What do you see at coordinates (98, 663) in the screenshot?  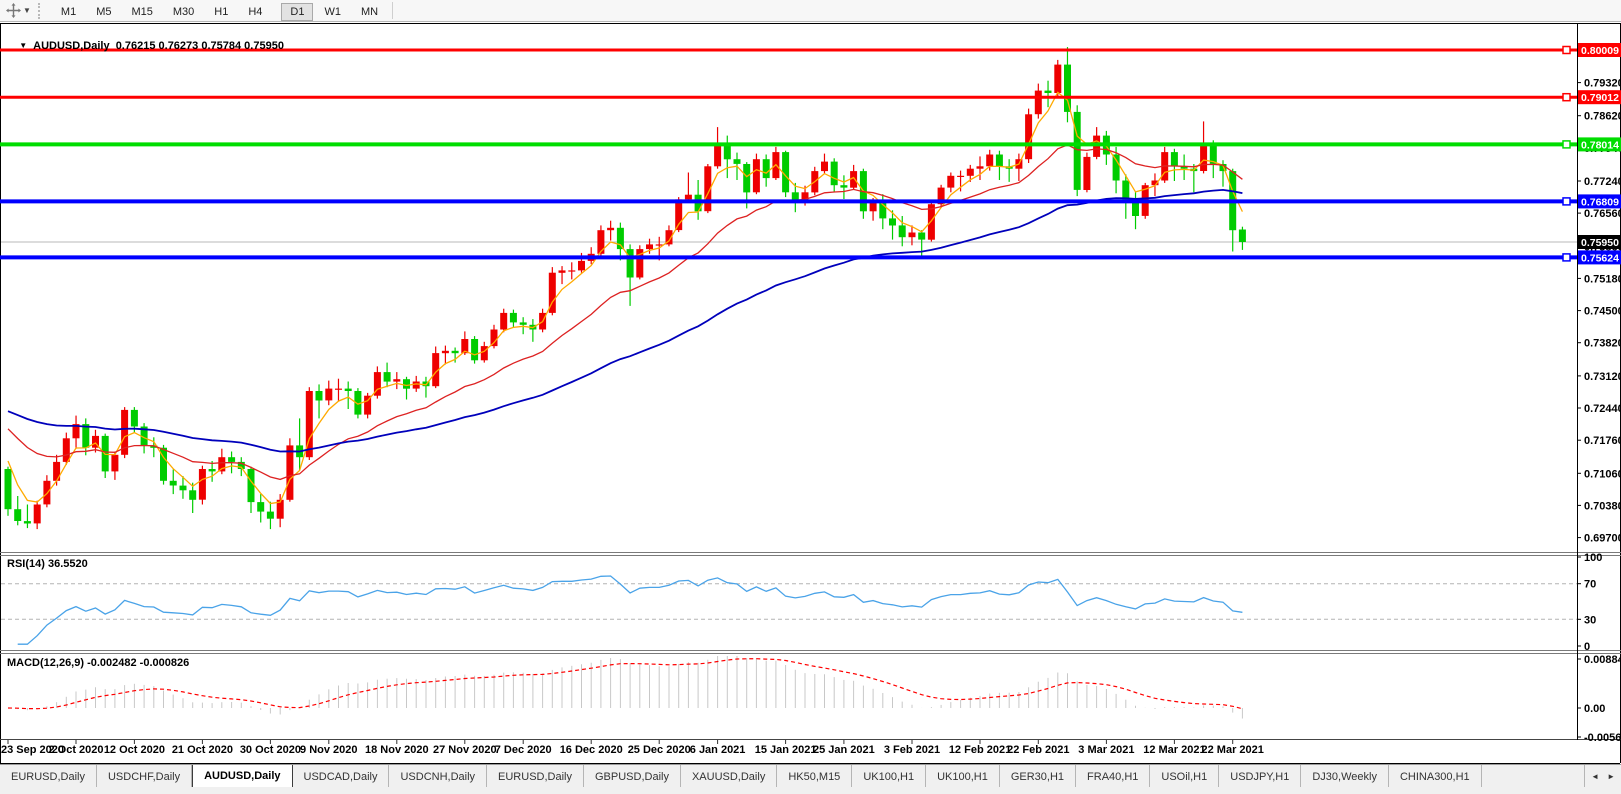 I see `macd-label: MACD(12,26,9) -0.002482 -0.000826` at bounding box center [98, 663].